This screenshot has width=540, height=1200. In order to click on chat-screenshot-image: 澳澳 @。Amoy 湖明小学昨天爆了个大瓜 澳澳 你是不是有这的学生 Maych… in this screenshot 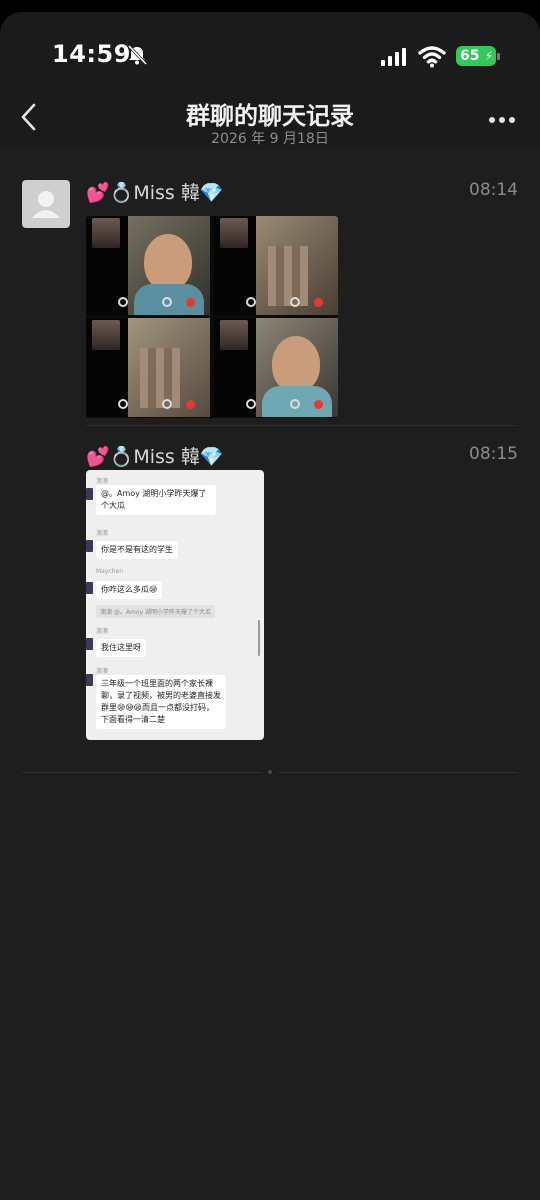, I will do `click(175, 605)`.